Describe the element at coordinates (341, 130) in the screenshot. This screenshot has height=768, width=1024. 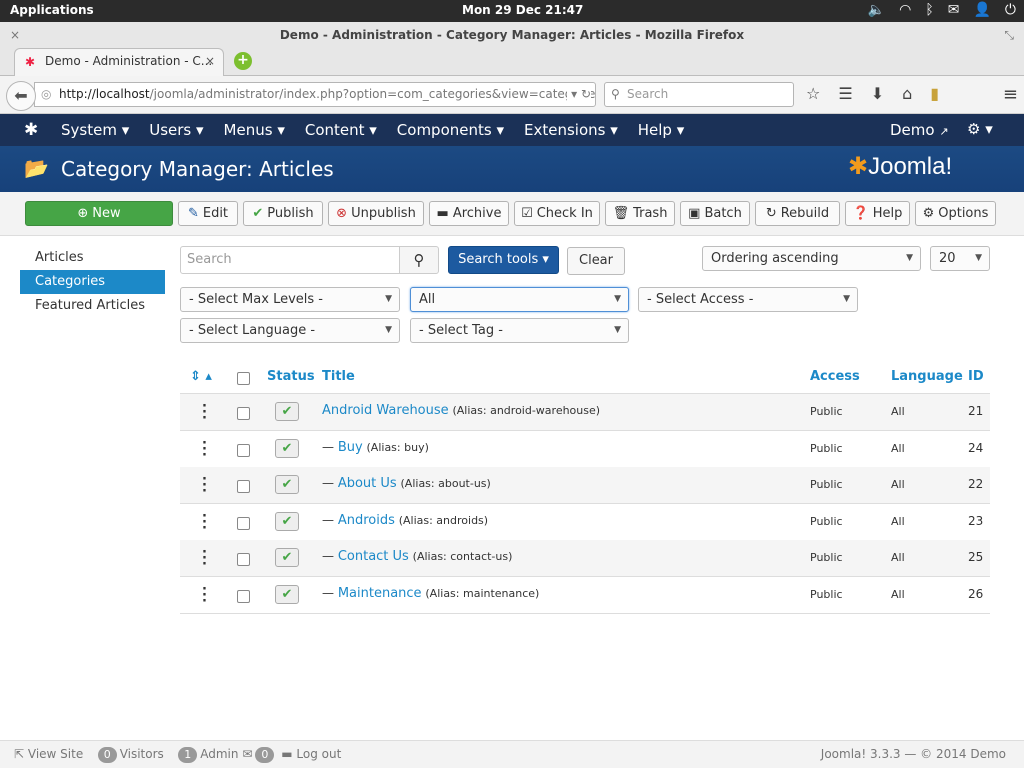
I see `menu-content: Content ▾` at that location.